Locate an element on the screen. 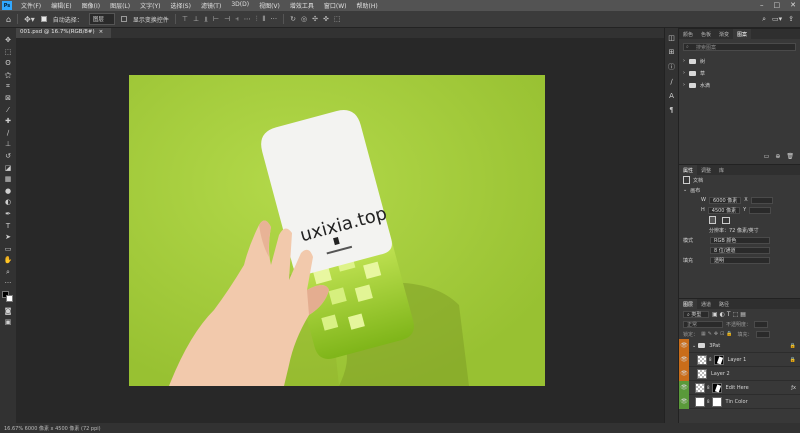 The height and width of the screenshot is (433, 800). background-color is located at coordinates (9, 299).